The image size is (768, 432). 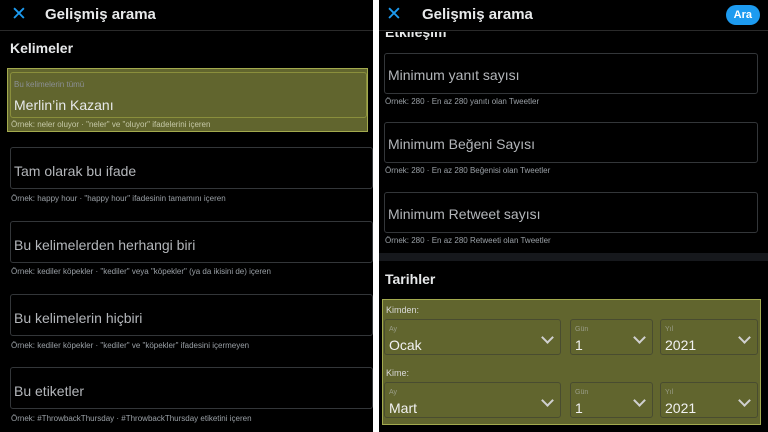 What do you see at coordinates (681, 408) in the screenshot?
I see `to-year-value: 2021` at bounding box center [681, 408].